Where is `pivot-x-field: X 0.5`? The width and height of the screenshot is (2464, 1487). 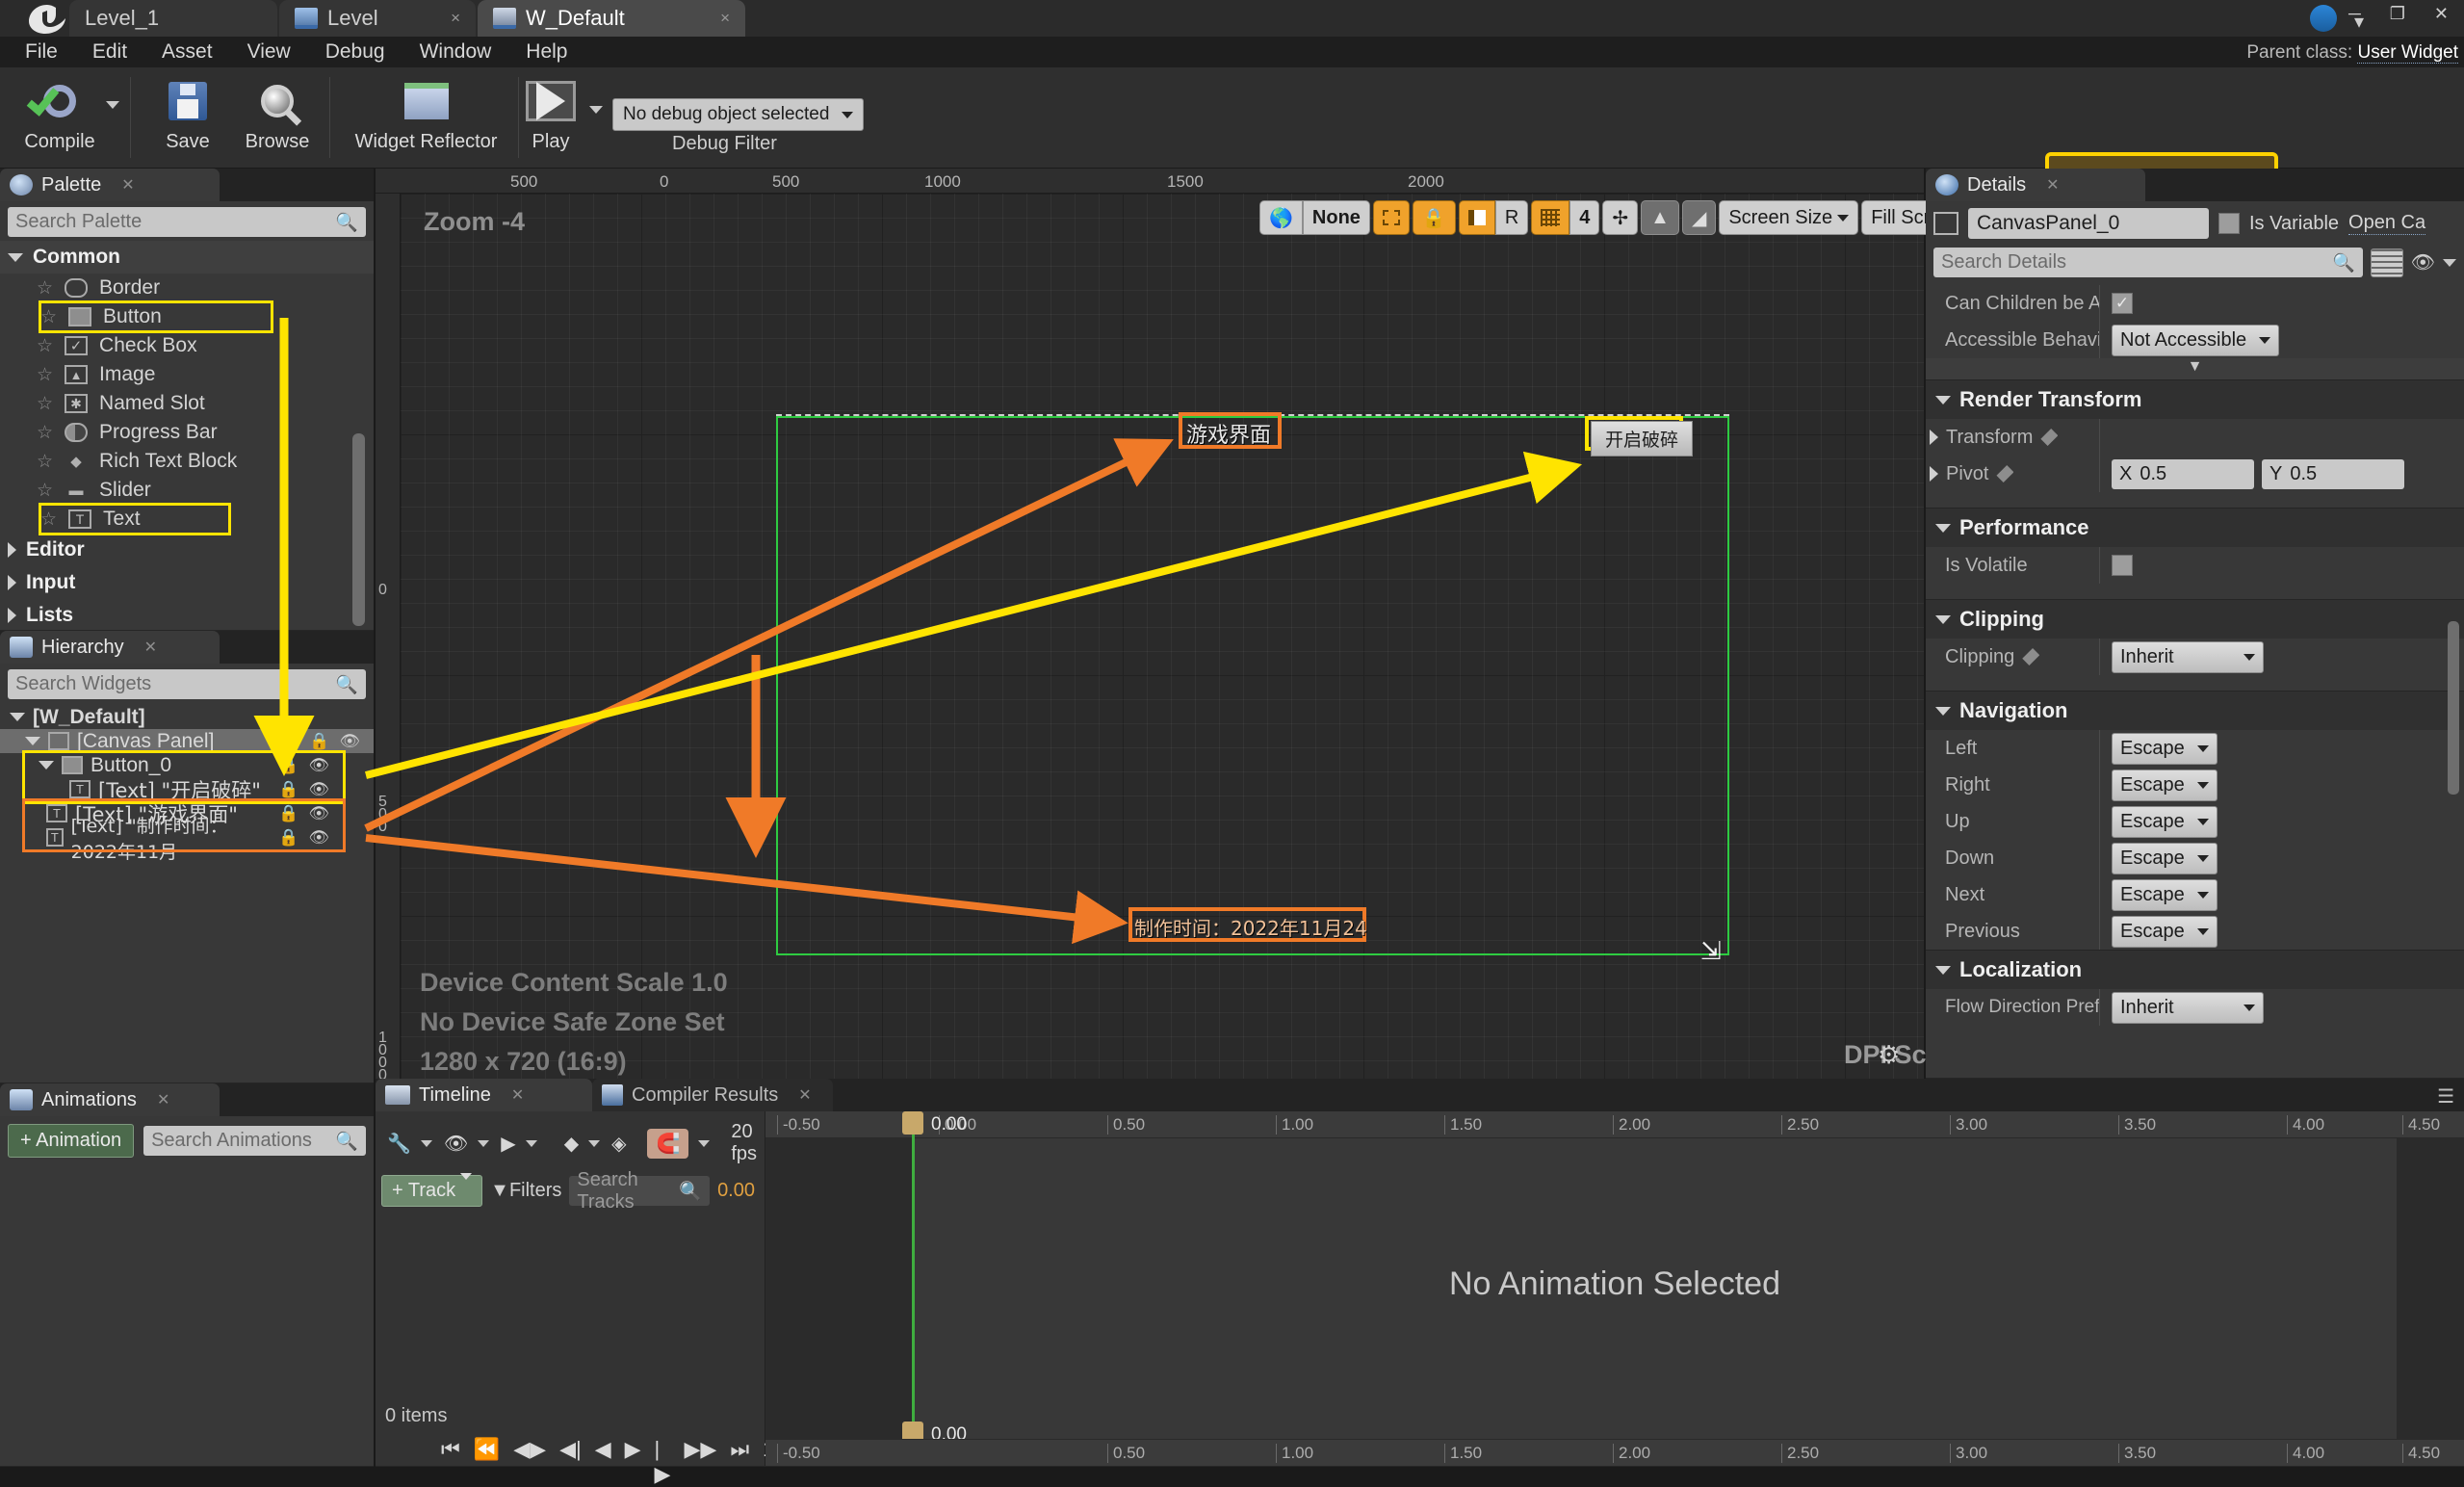 pivot-x-field: X 0.5 is located at coordinates (2183, 473).